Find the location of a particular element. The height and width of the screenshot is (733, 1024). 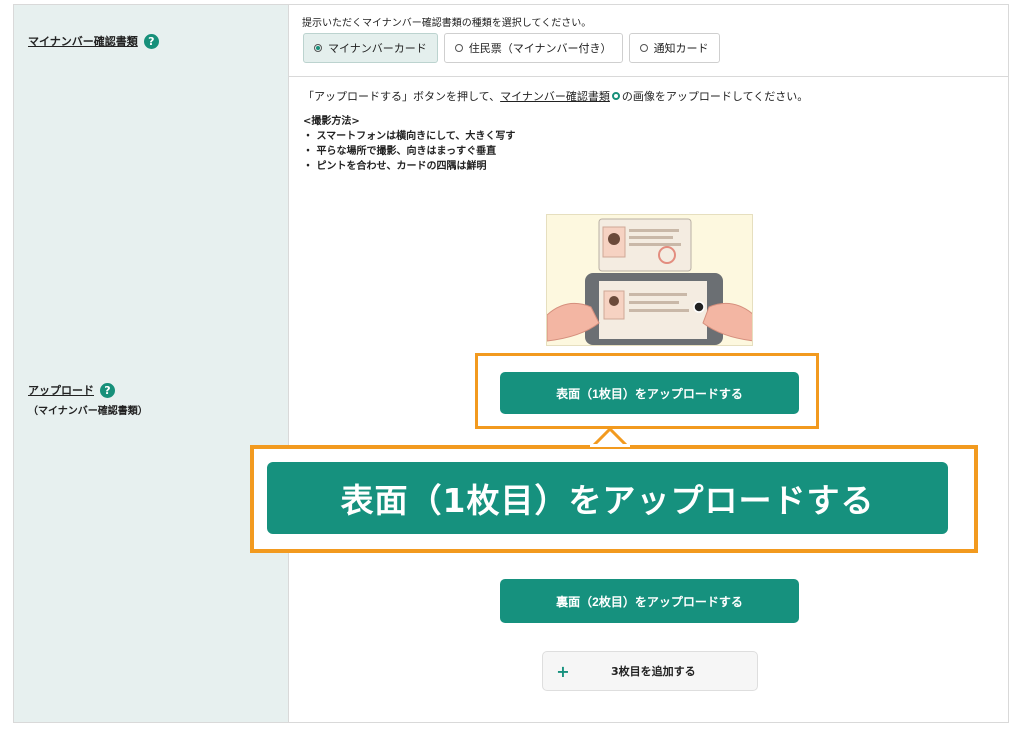

add-third-label: 3枚目を追加する is located at coordinates (653, 671).